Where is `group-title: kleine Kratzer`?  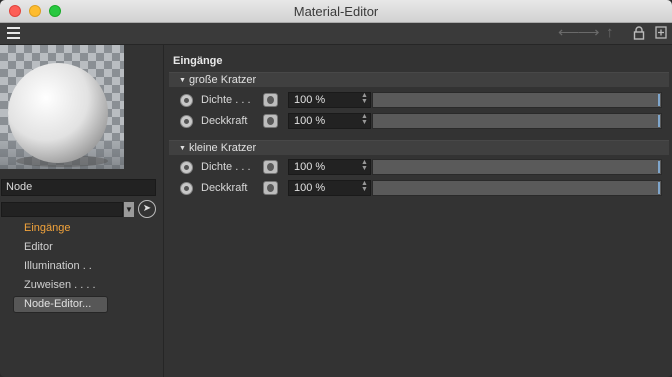
group-title: kleine Kratzer is located at coordinates (222, 148).